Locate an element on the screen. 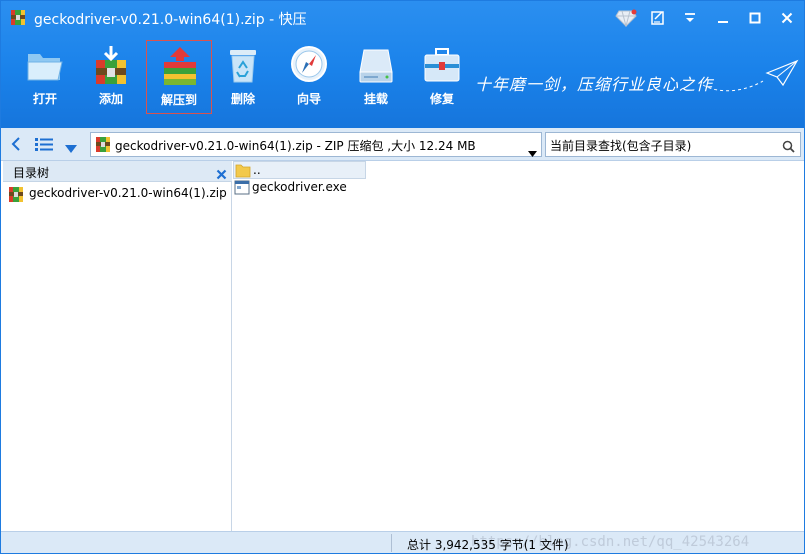 This screenshot has width=805, height=554. title-bar: geckodriver-v0.21.0-win64(1).zip - 快压 is located at coordinates (402, 18).